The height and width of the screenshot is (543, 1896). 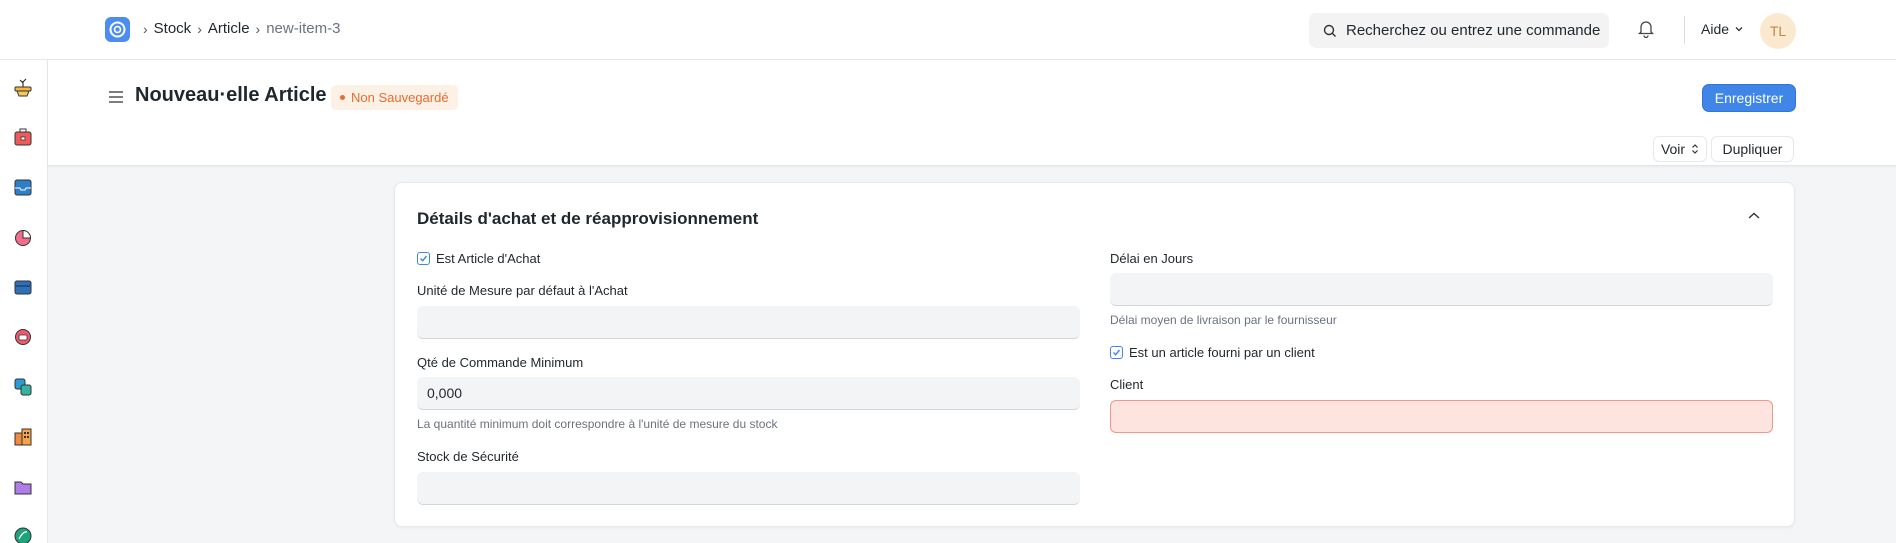 I want to click on building-icon, so click(x=23, y=437).